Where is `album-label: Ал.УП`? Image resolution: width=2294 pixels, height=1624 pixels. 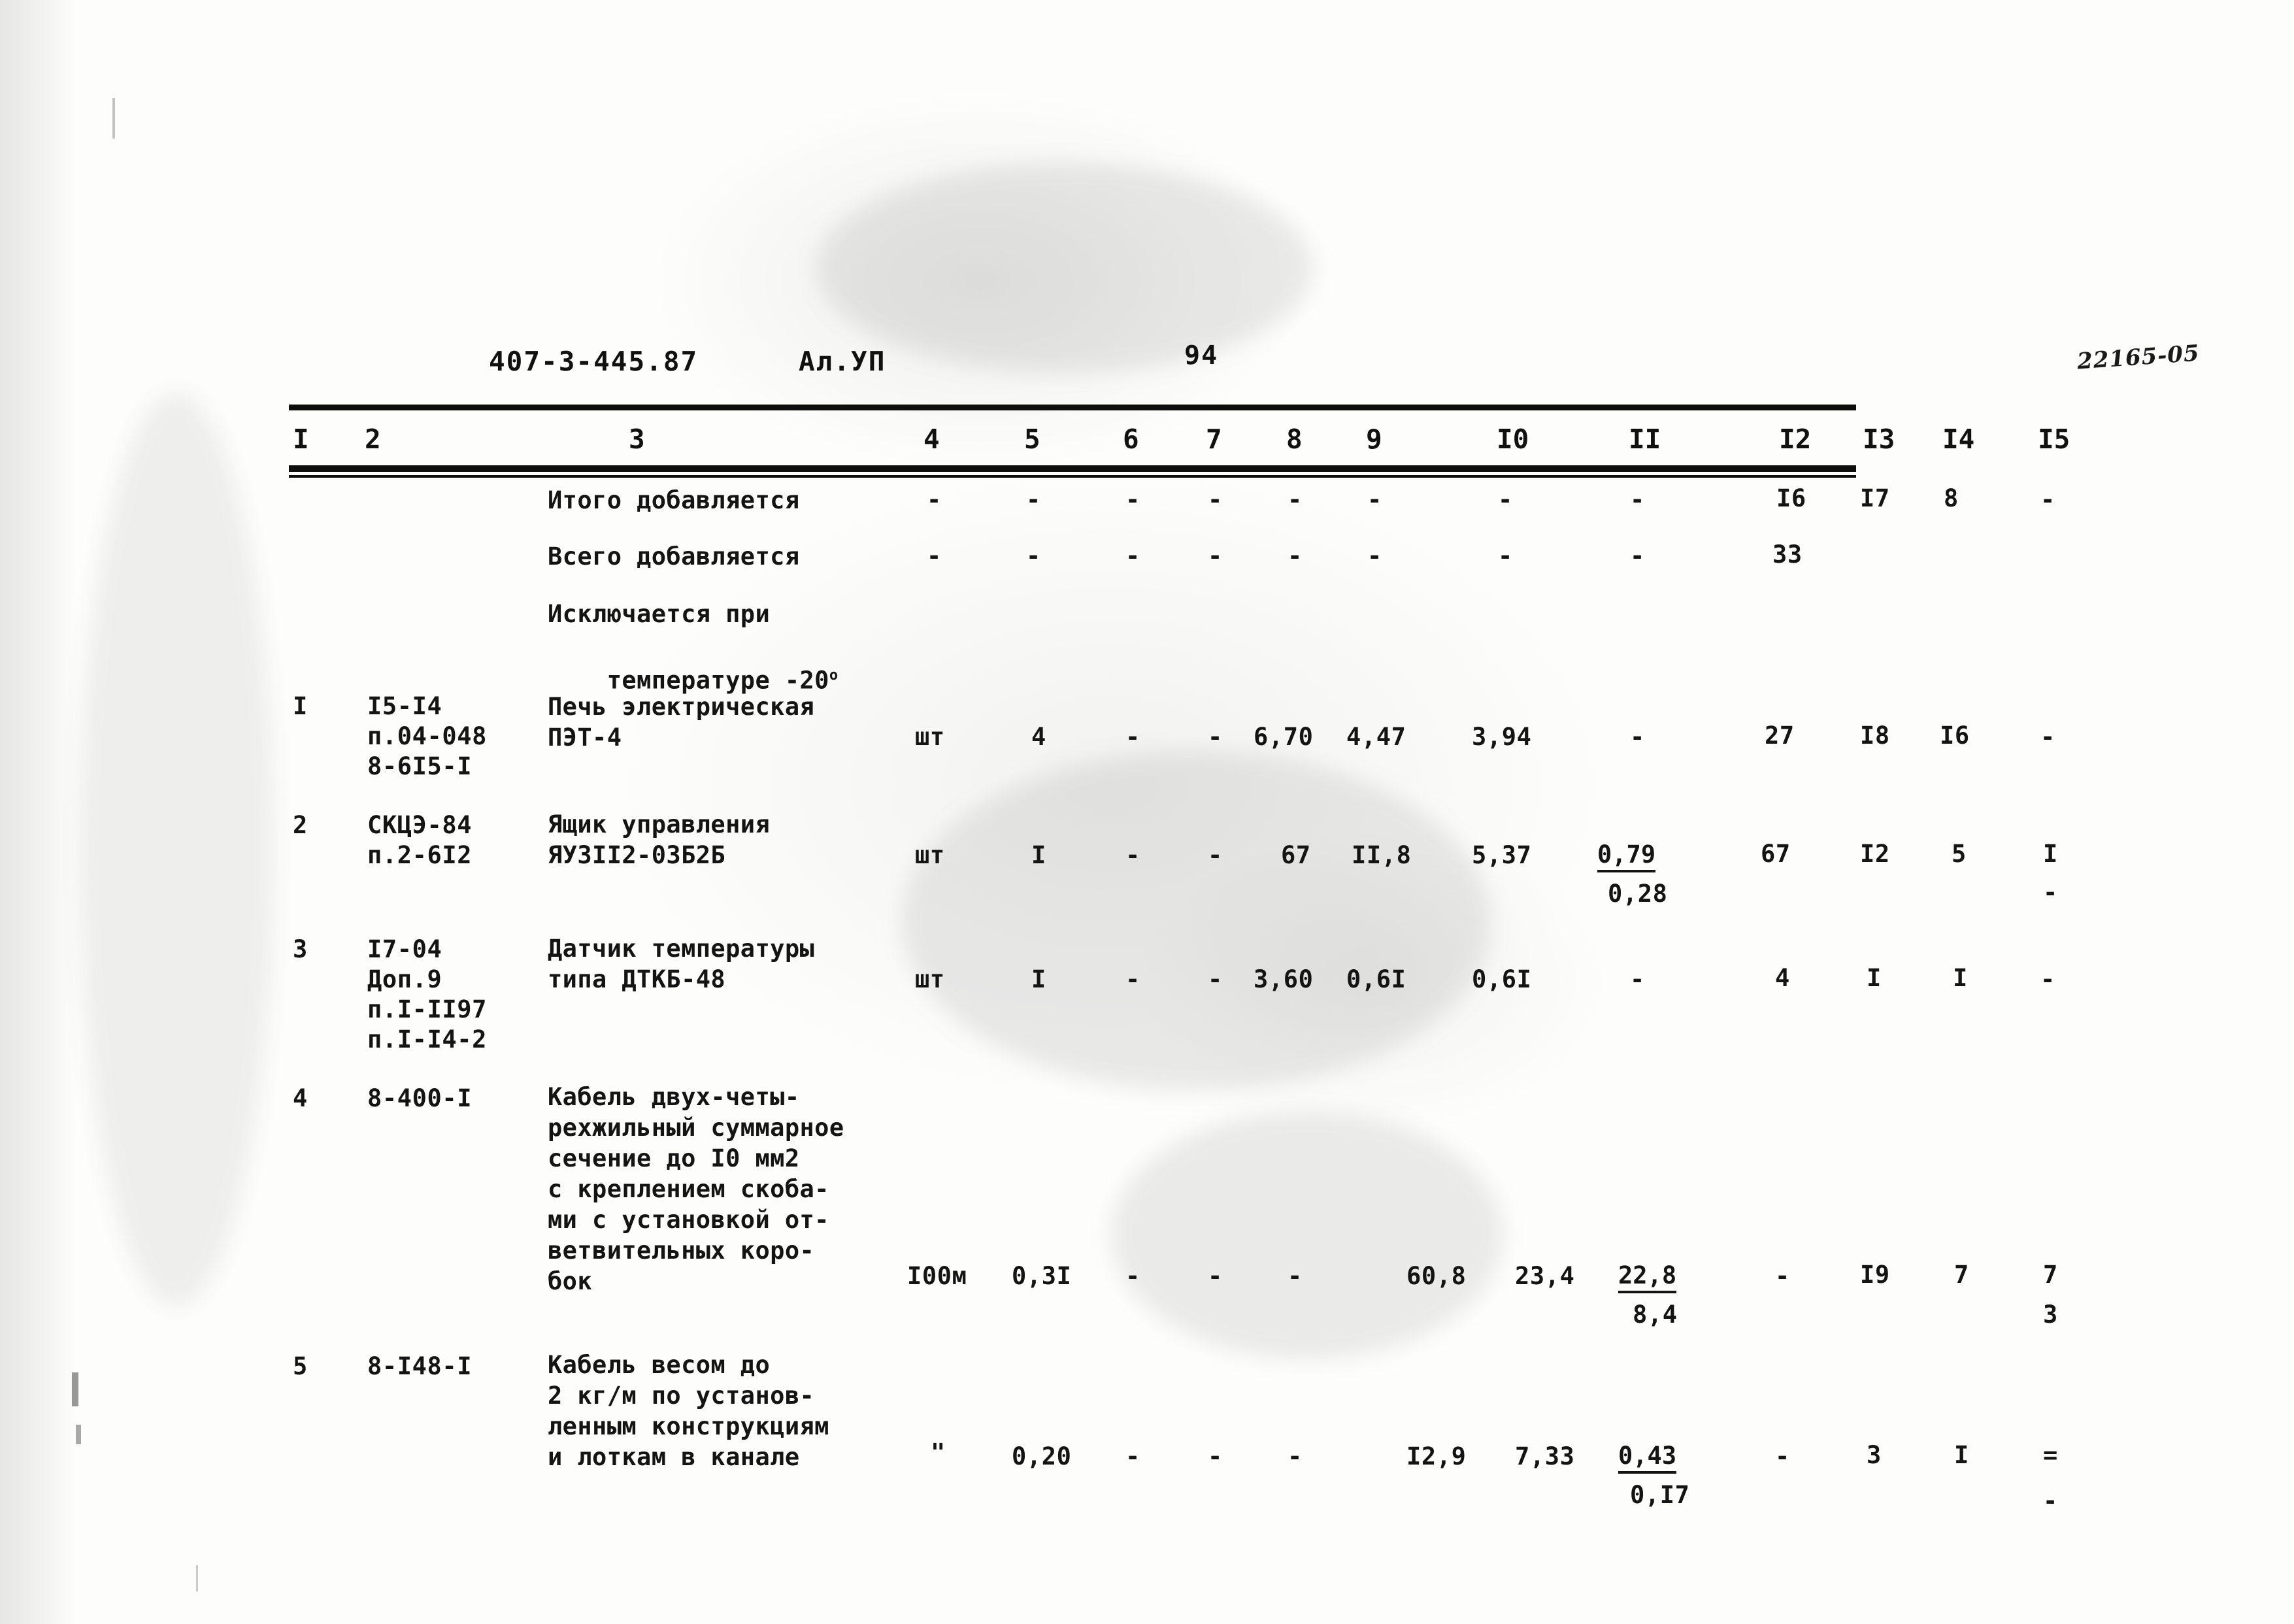 album-label: Ал.УП is located at coordinates (842, 361).